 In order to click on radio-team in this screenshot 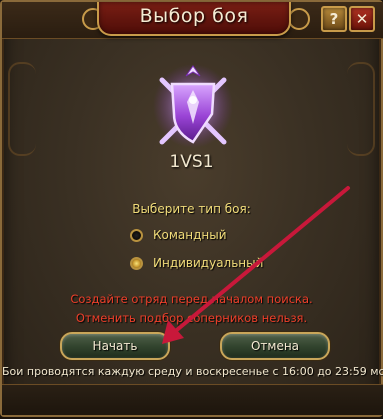, I will do `click(136, 235)`.